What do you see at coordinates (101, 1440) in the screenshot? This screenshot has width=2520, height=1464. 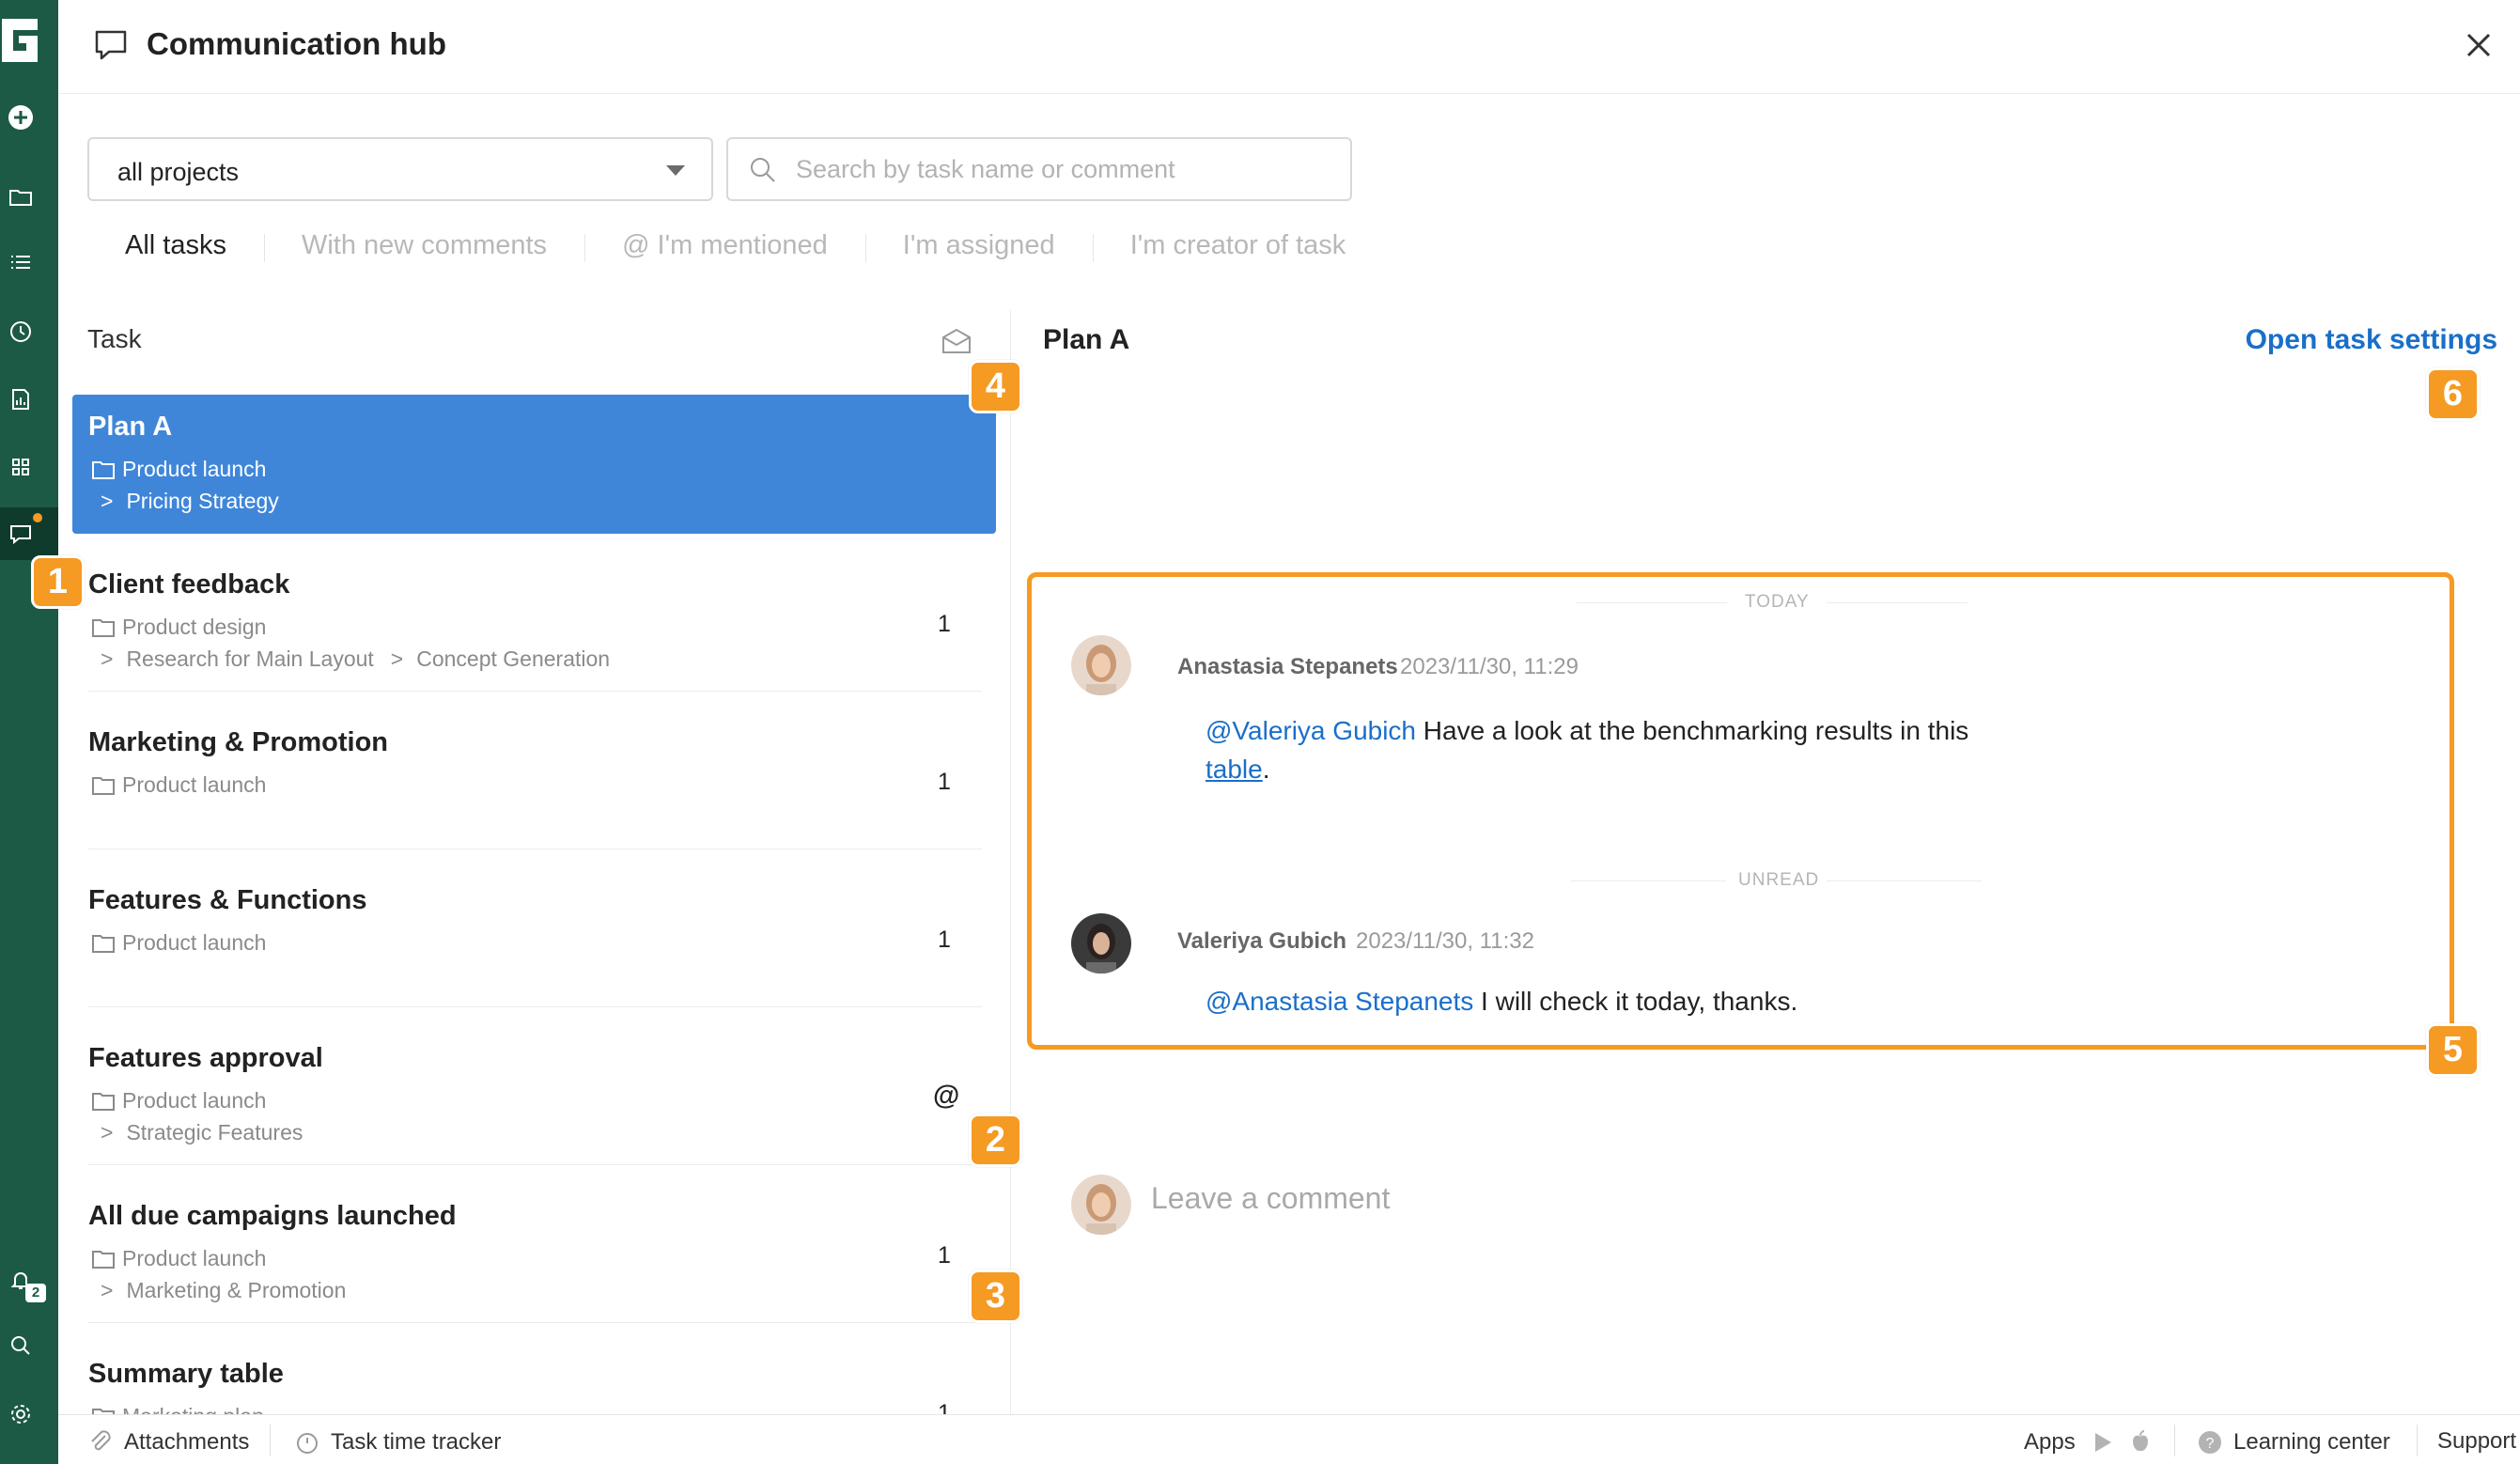 I see `paperclip-icon` at bounding box center [101, 1440].